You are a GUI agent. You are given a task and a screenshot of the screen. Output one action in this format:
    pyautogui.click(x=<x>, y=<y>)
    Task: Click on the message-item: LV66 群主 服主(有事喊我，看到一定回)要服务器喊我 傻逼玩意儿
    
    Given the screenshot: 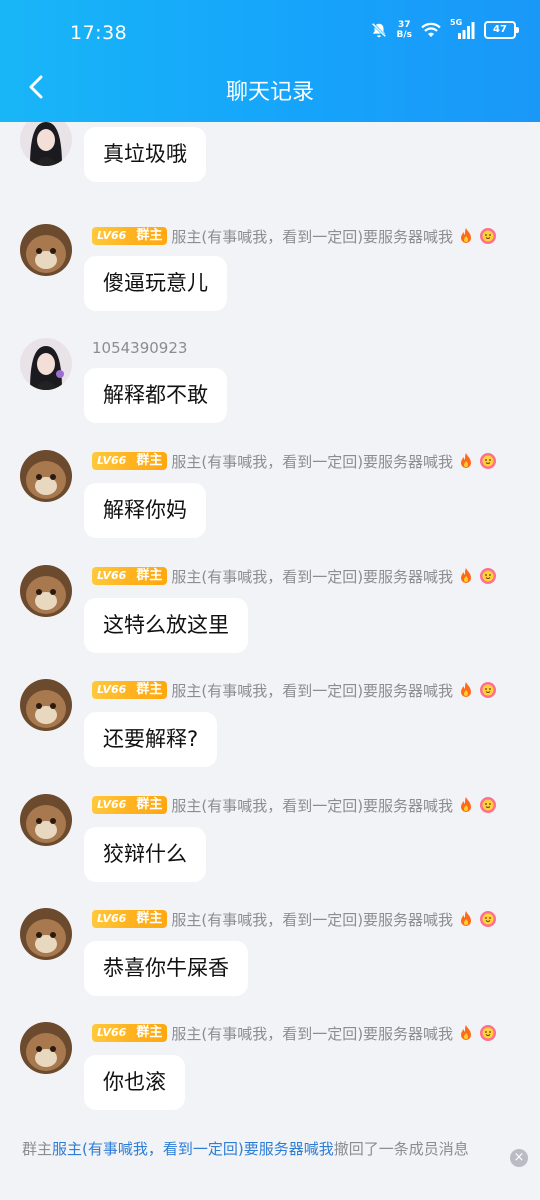 What is the action you would take?
    pyautogui.click(x=270, y=277)
    